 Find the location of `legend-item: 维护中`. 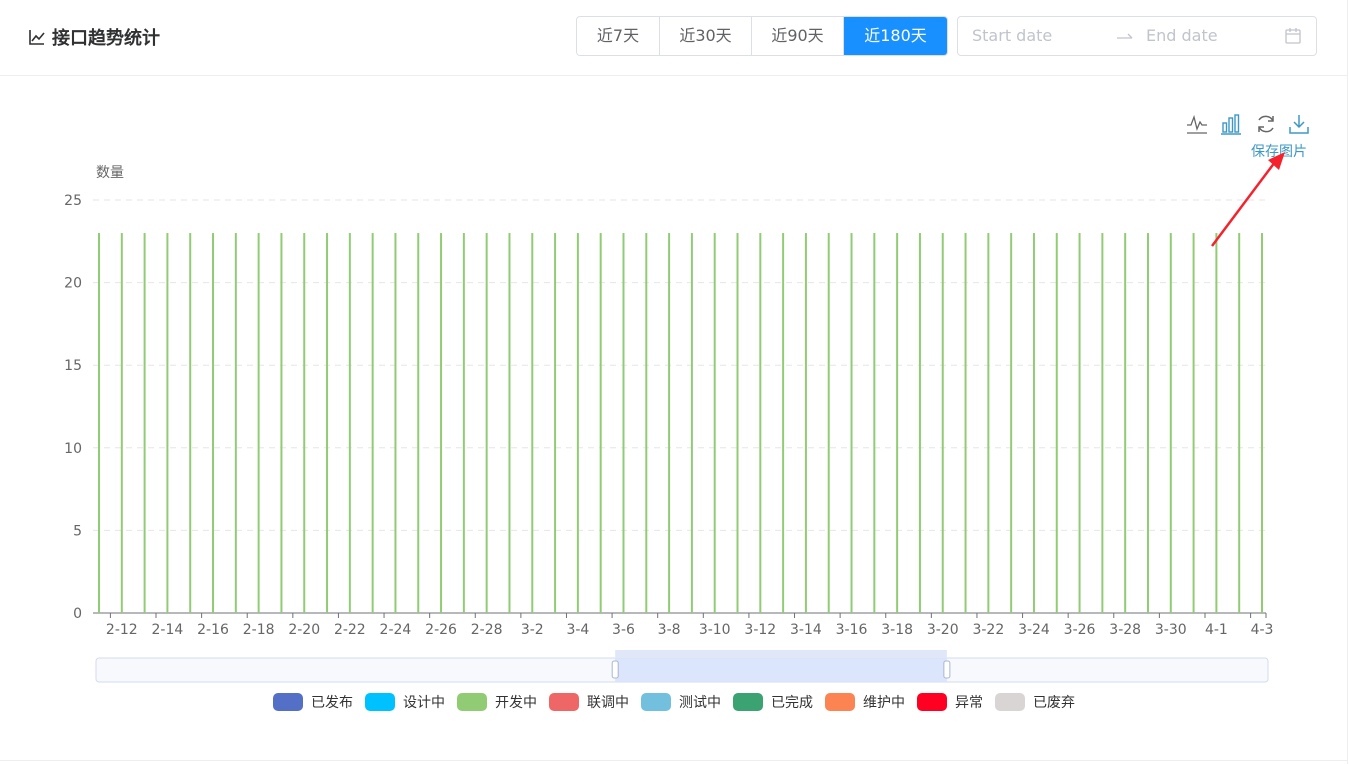

legend-item: 维护中 is located at coordinates (865, 702).